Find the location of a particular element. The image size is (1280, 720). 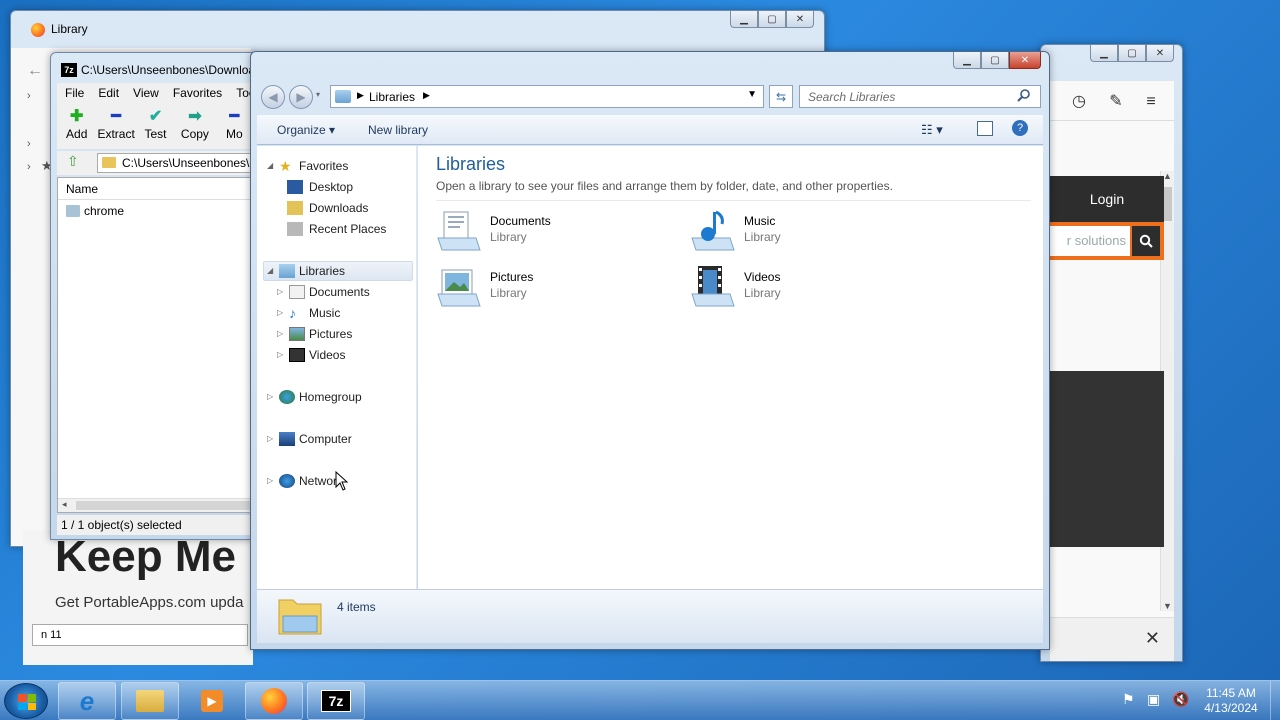

firefox-browser-window: ▁ ▢ ✕ ◷ ✎ ≡ ▲ ▼ Login r solutions ✕ is located at coordinates (1111, 353).